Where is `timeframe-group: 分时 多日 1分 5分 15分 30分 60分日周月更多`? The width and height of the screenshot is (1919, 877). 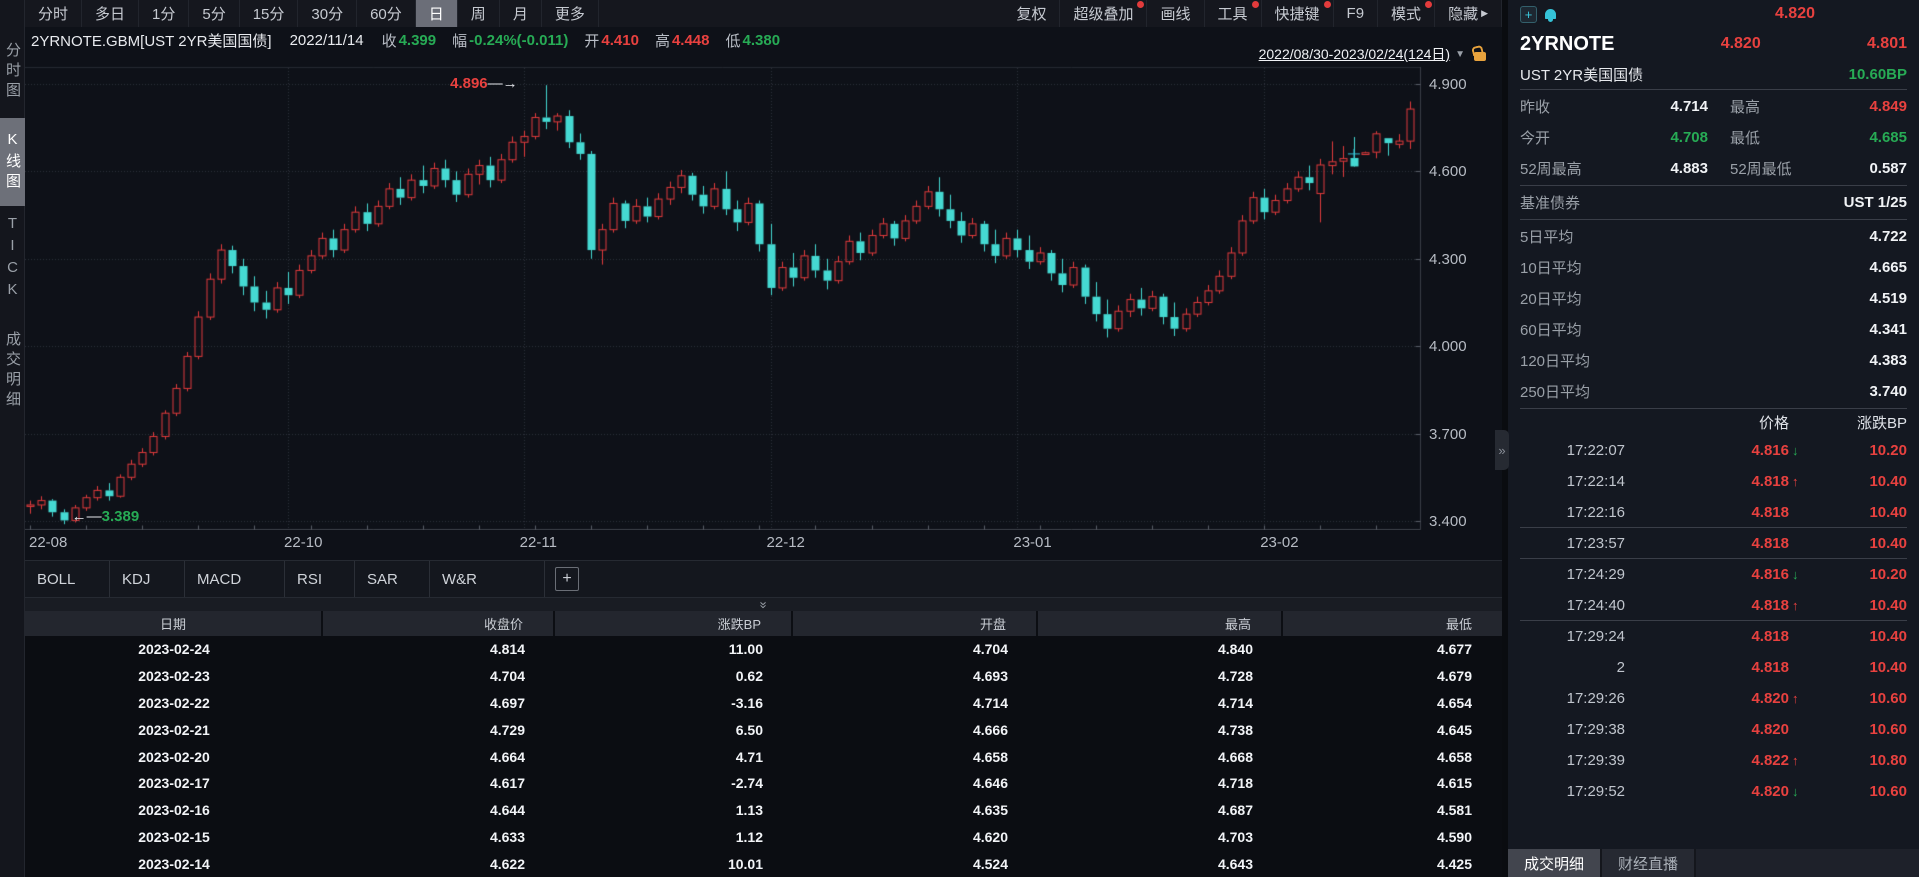
timeframe-group: 分时 多日 1分 5分 15分 30分 60分日周月更多 is located at coordinates (312, 13).